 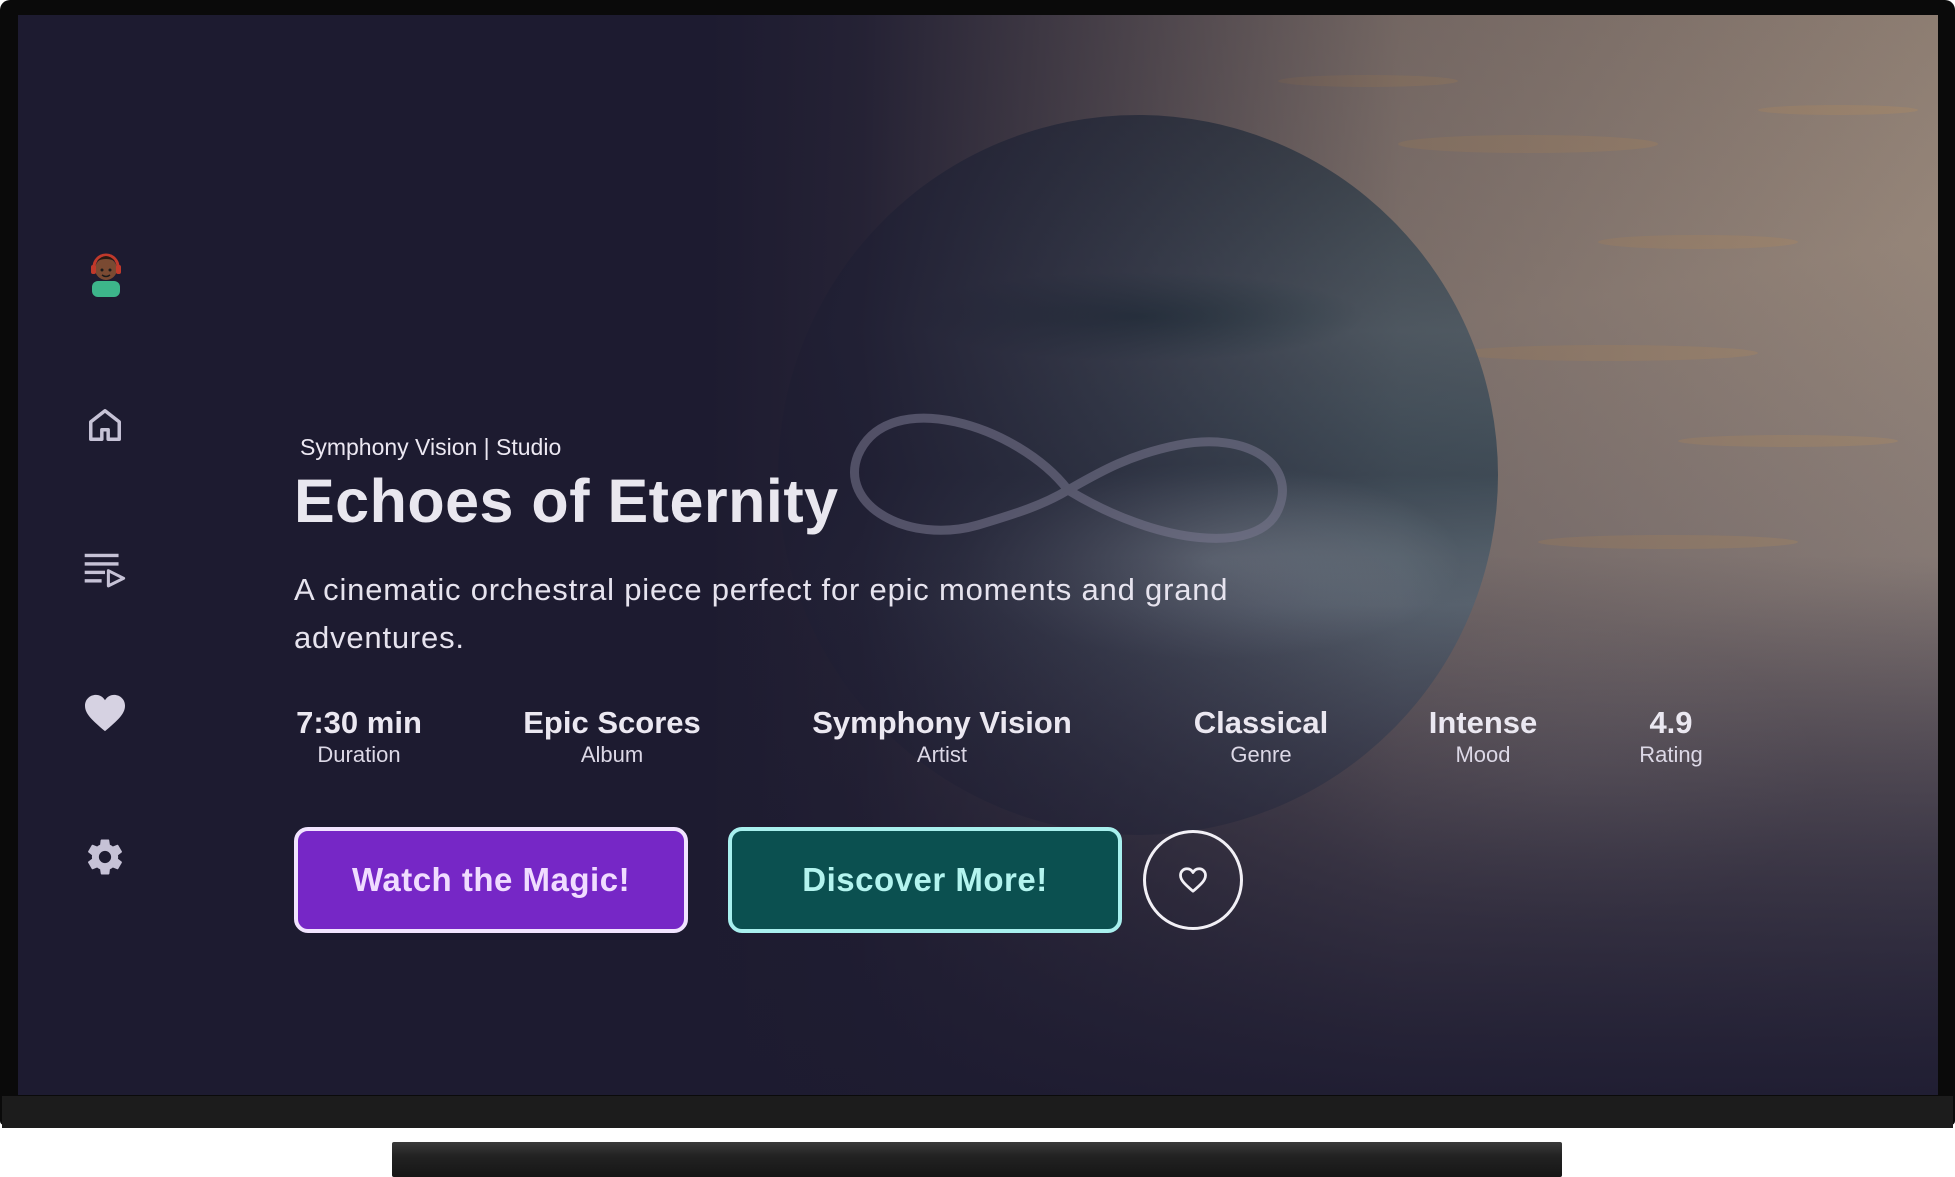 I want to click on playlist-play-icon, so click(x=105, y=570).